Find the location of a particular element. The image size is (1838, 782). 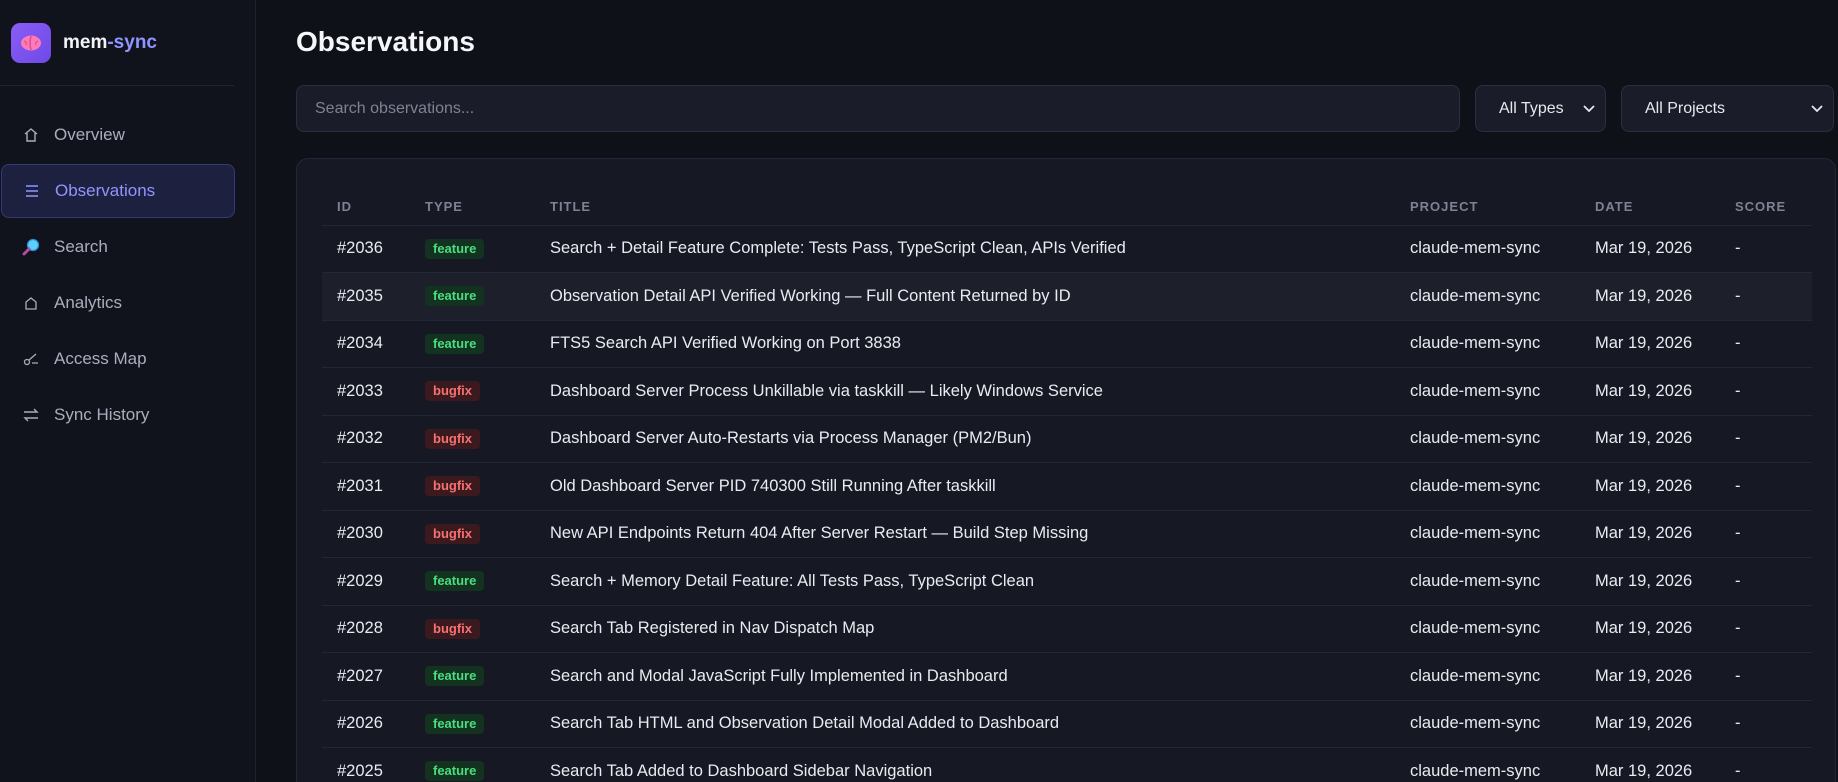

chevron-down-icon is located at coordinates (1817, 109).